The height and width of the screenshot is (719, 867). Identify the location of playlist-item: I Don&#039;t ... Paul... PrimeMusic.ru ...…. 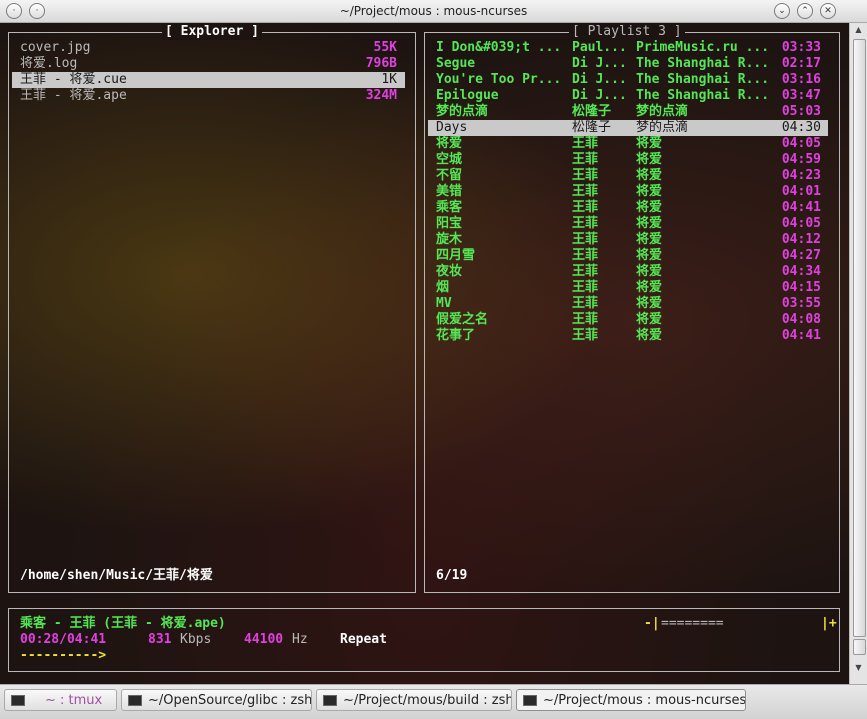
(628, 48).